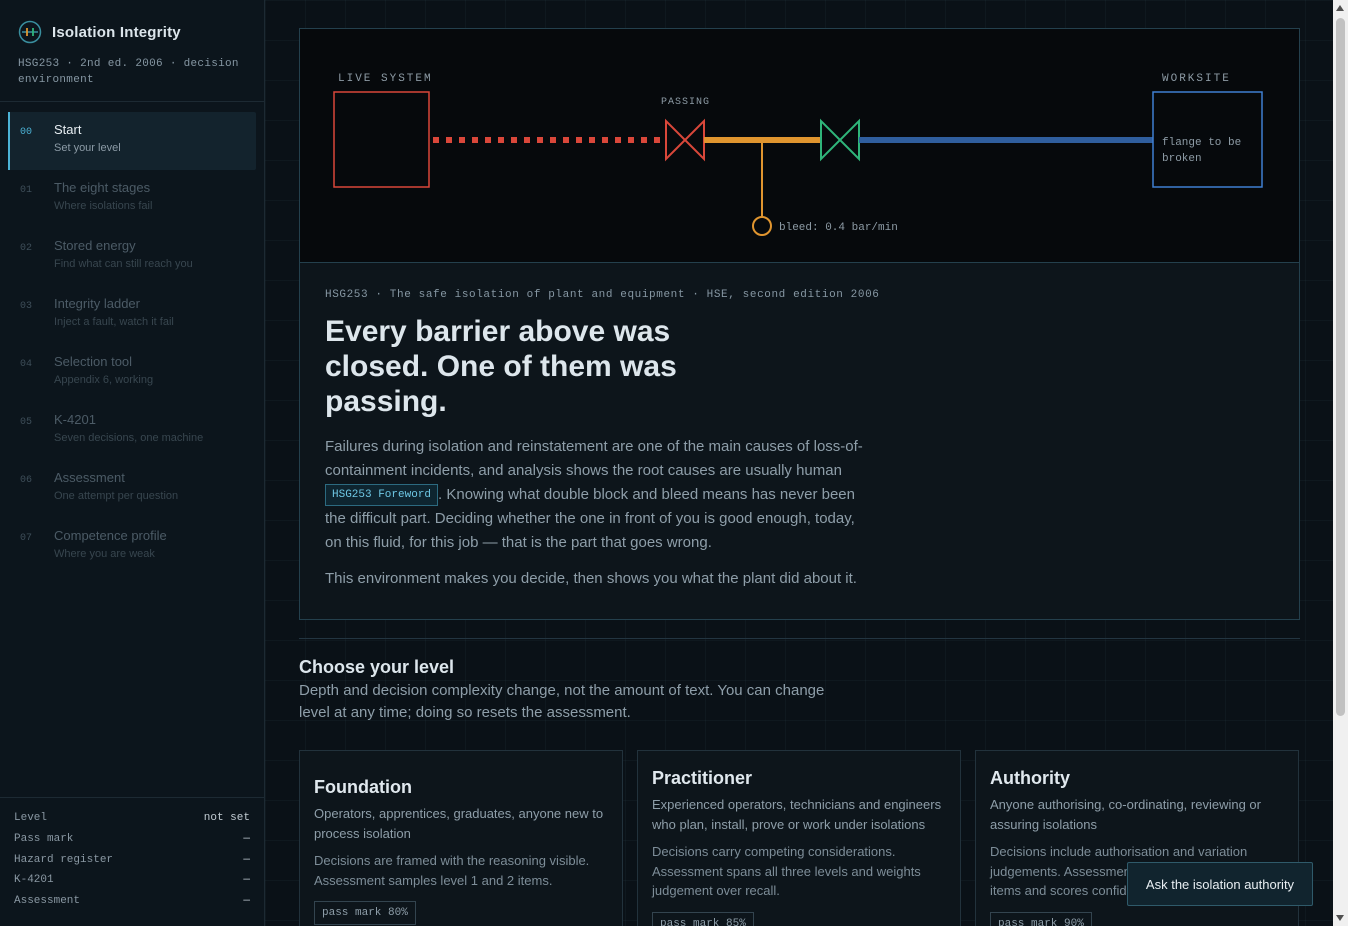 The height and width of the screenshot is (926, 1348). Describe the element at coordinates (102, 187) in the screenshot. I see `nav-title: The eight stages` at that location.